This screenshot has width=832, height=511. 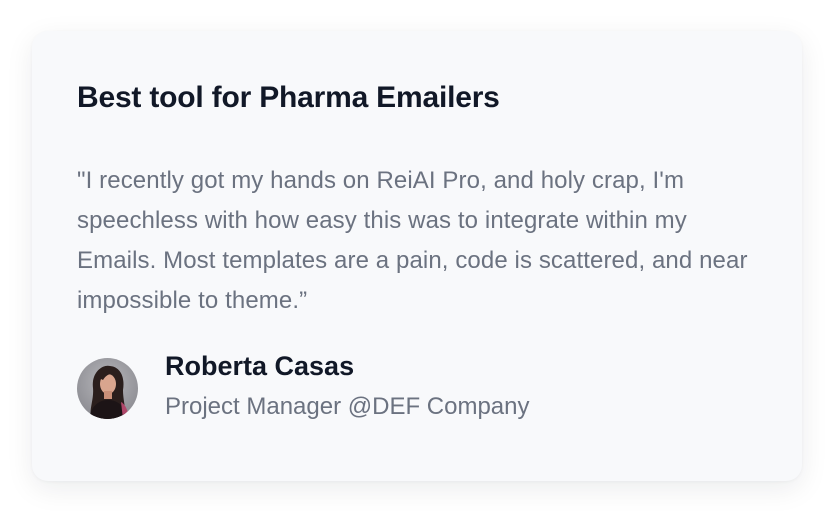 What do you see at coordinates (260, 366) in the screenshot?
I see `author-name: Roberta Casas` at bounding box center [260, 366].